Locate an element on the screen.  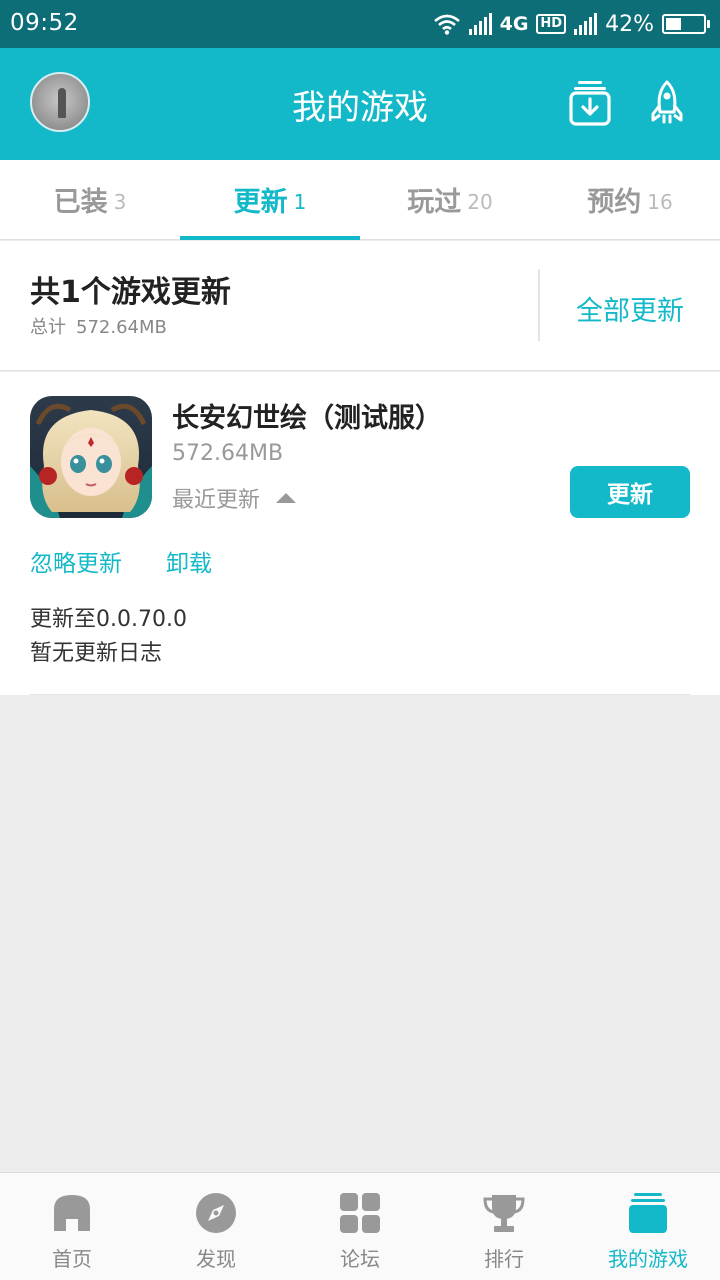
grid-icon is located at coordinates (360, 1213).